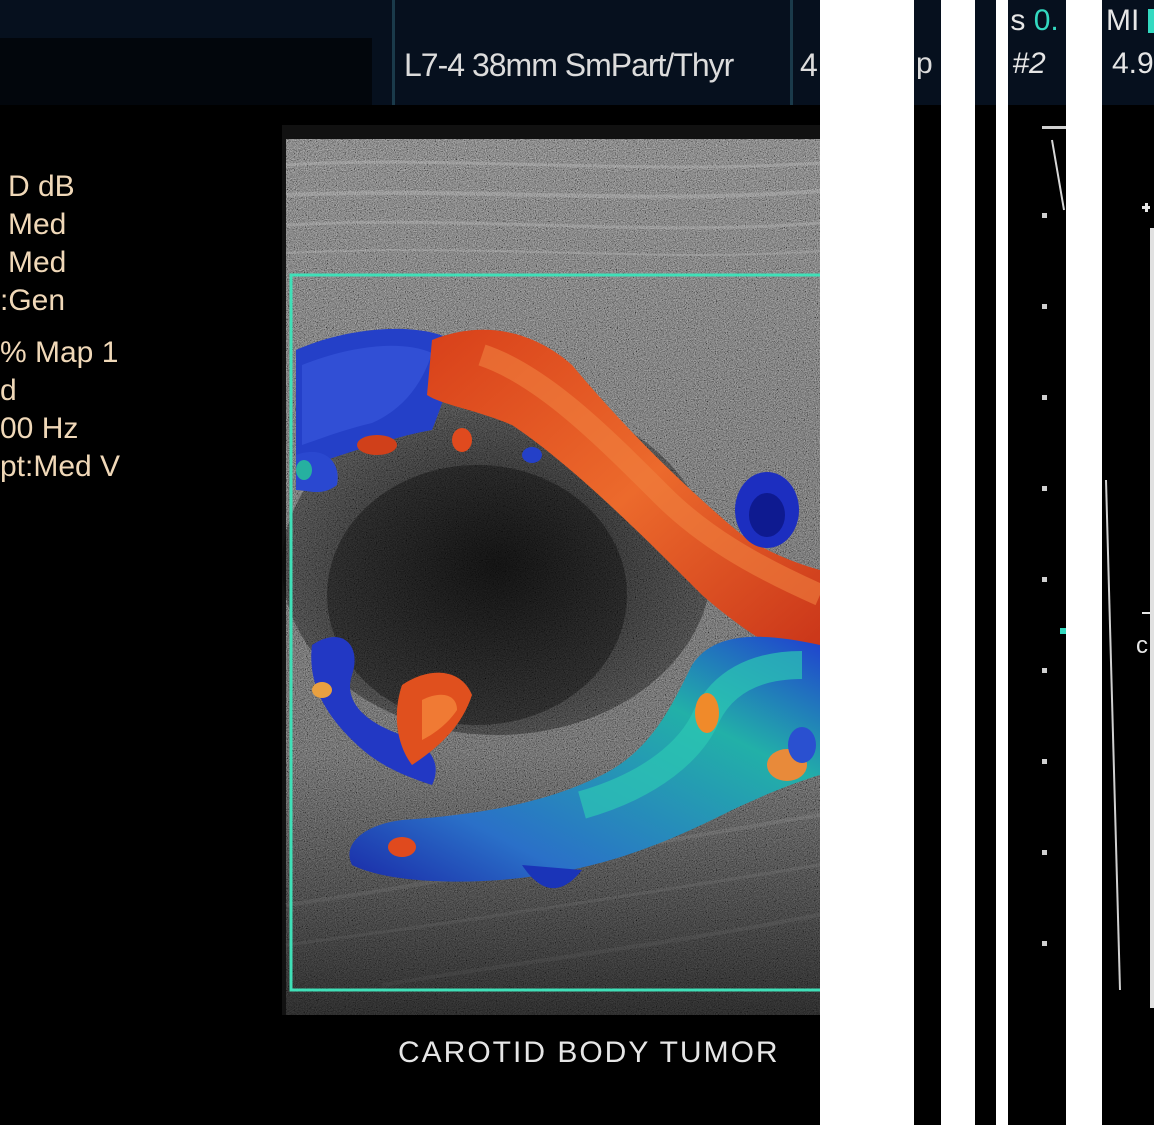  What do you see at coordinates (1113, 735) in the screenshot?
I see `panel-4-scan-line` at bounding box center [1113, 735].